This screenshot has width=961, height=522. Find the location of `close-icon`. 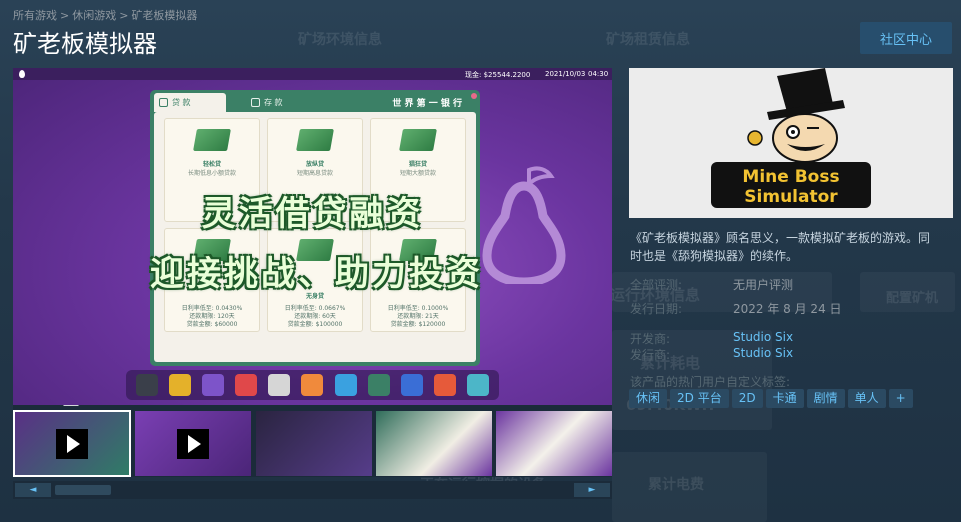

close-icon is located at coordinates (474, 96).